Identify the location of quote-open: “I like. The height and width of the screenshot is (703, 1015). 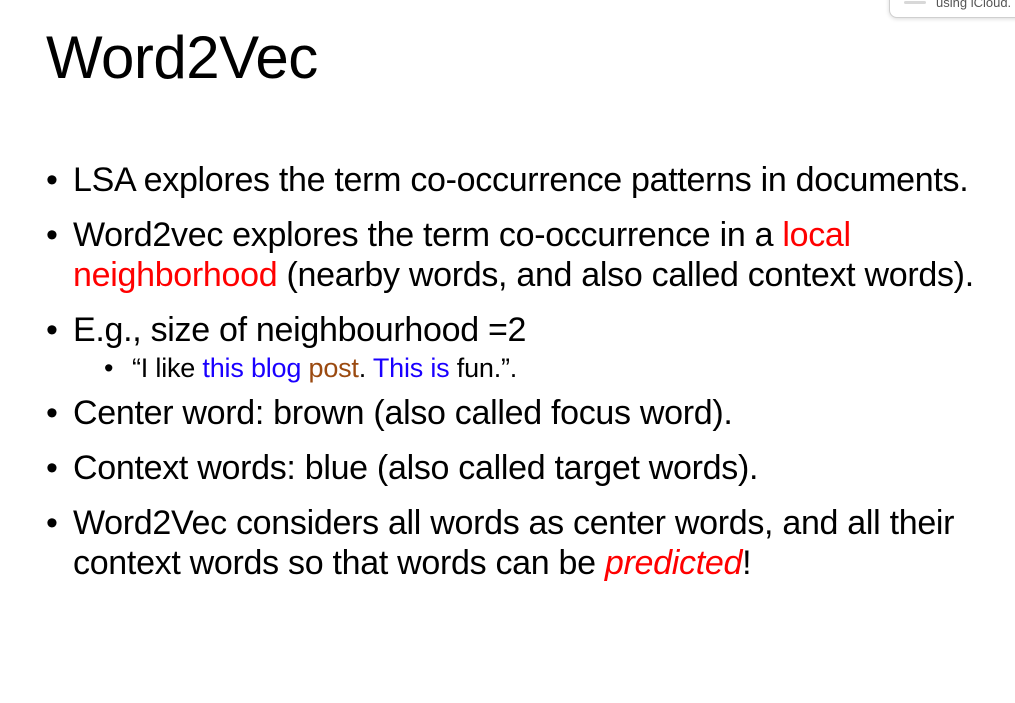
(167, 368).